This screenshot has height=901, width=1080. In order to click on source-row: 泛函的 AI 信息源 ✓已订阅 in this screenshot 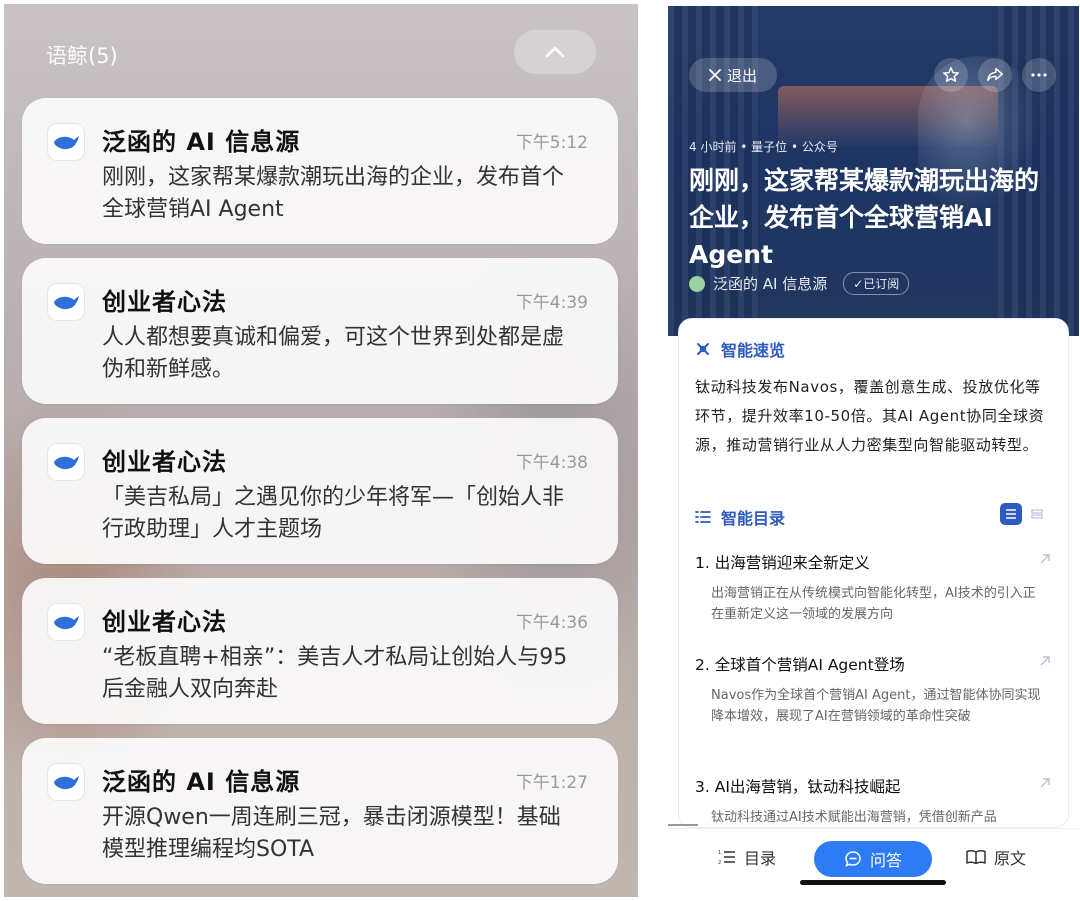, I will do `click(799, 283)`.